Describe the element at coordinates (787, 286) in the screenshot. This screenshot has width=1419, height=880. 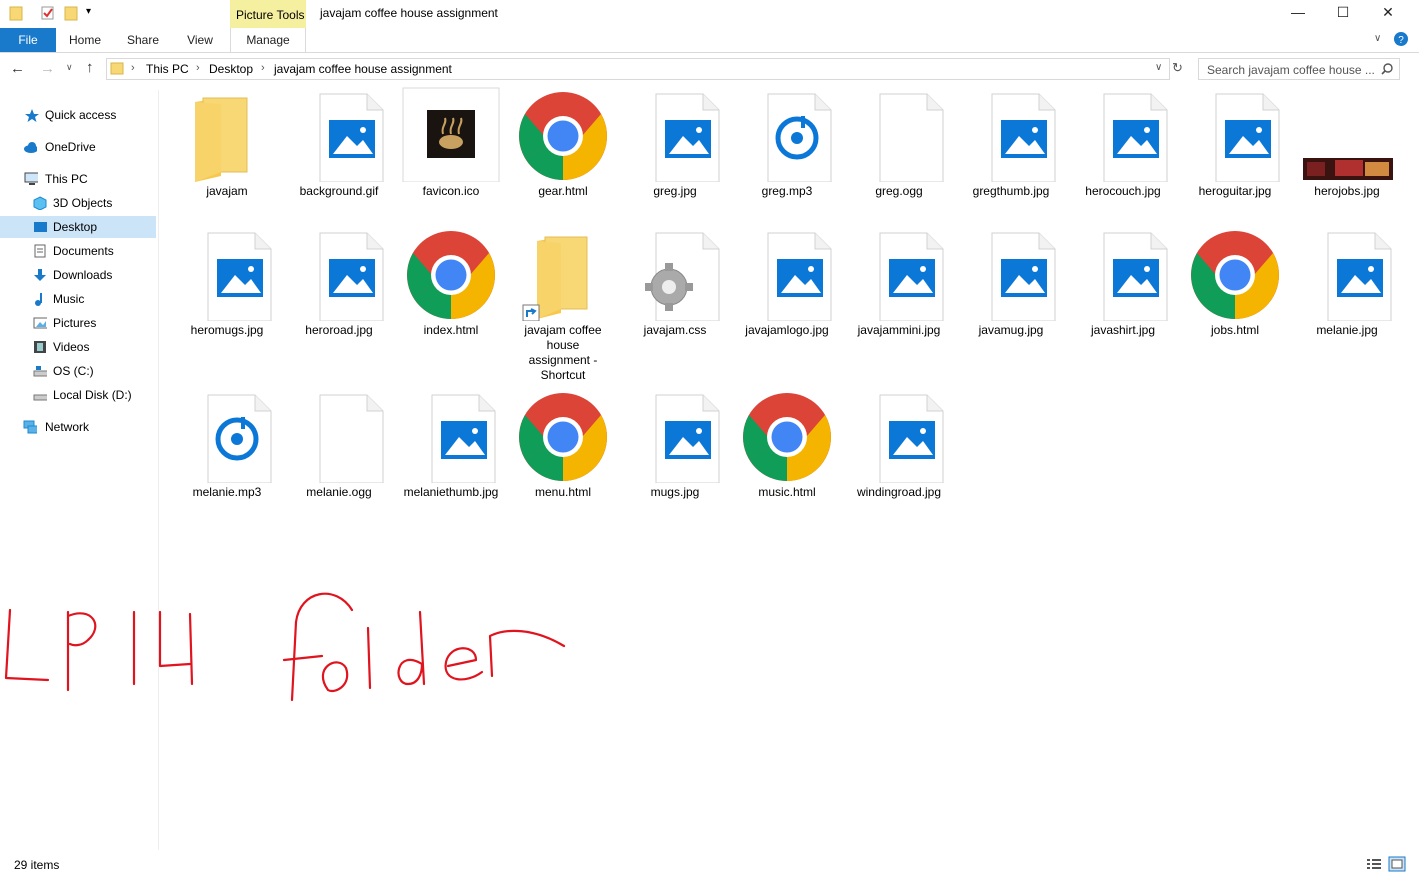
I see `file-item: javajamlogo.jpg` at that location.